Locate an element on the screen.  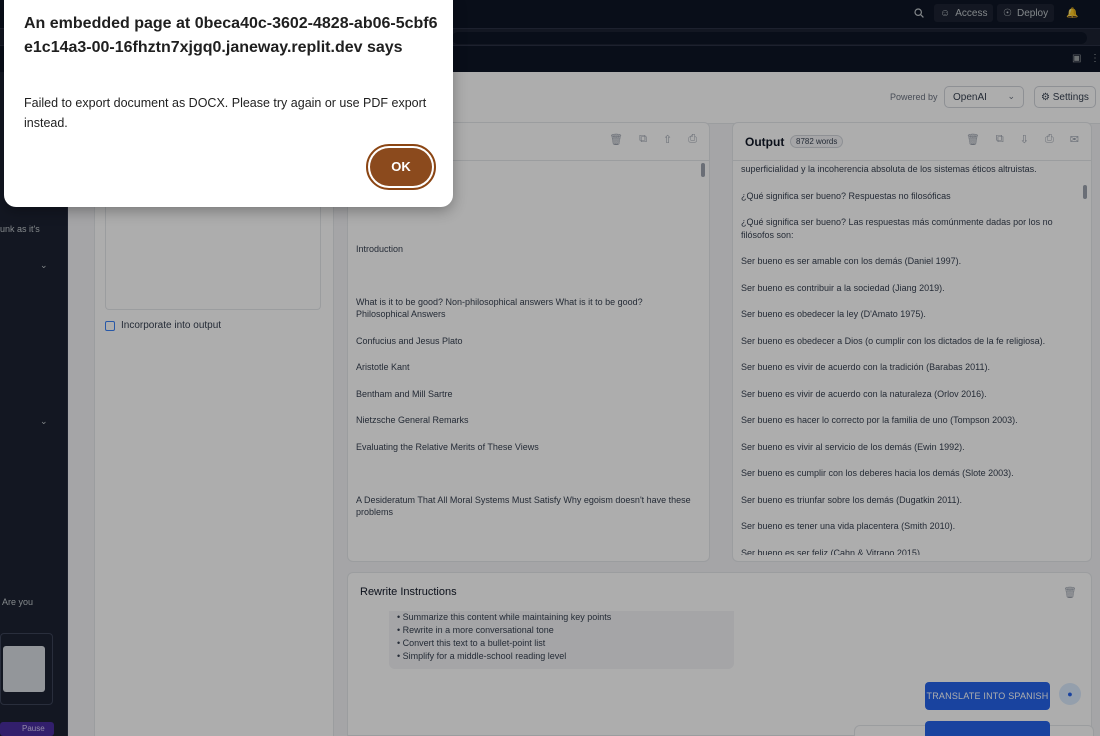
ok-label: OK is located at coordinates (401, 167).